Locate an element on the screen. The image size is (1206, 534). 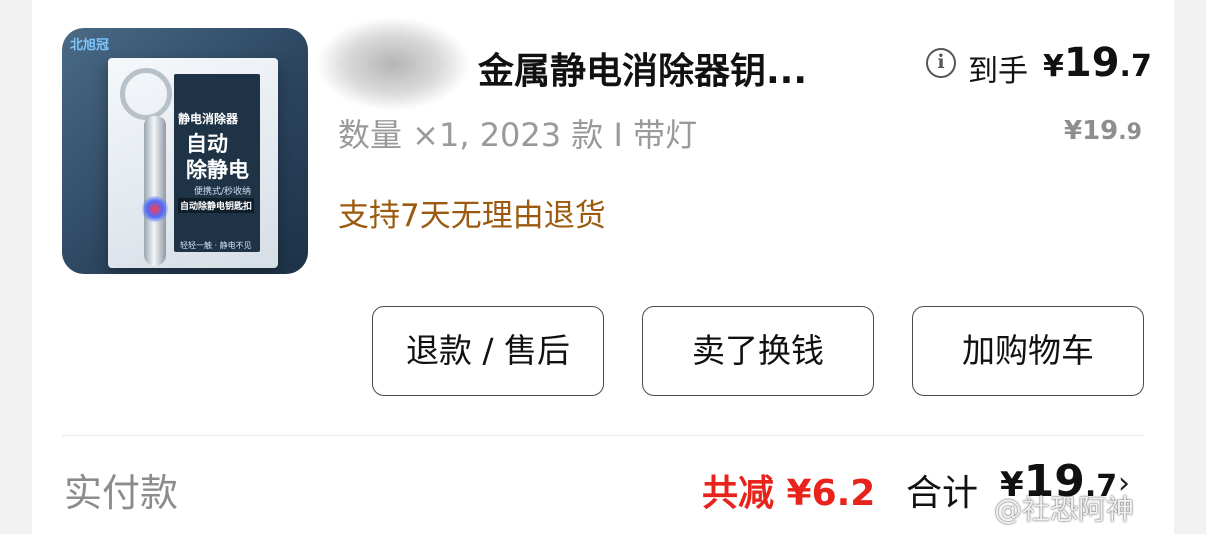
info-icon: i is located at coordinates (941, 63).